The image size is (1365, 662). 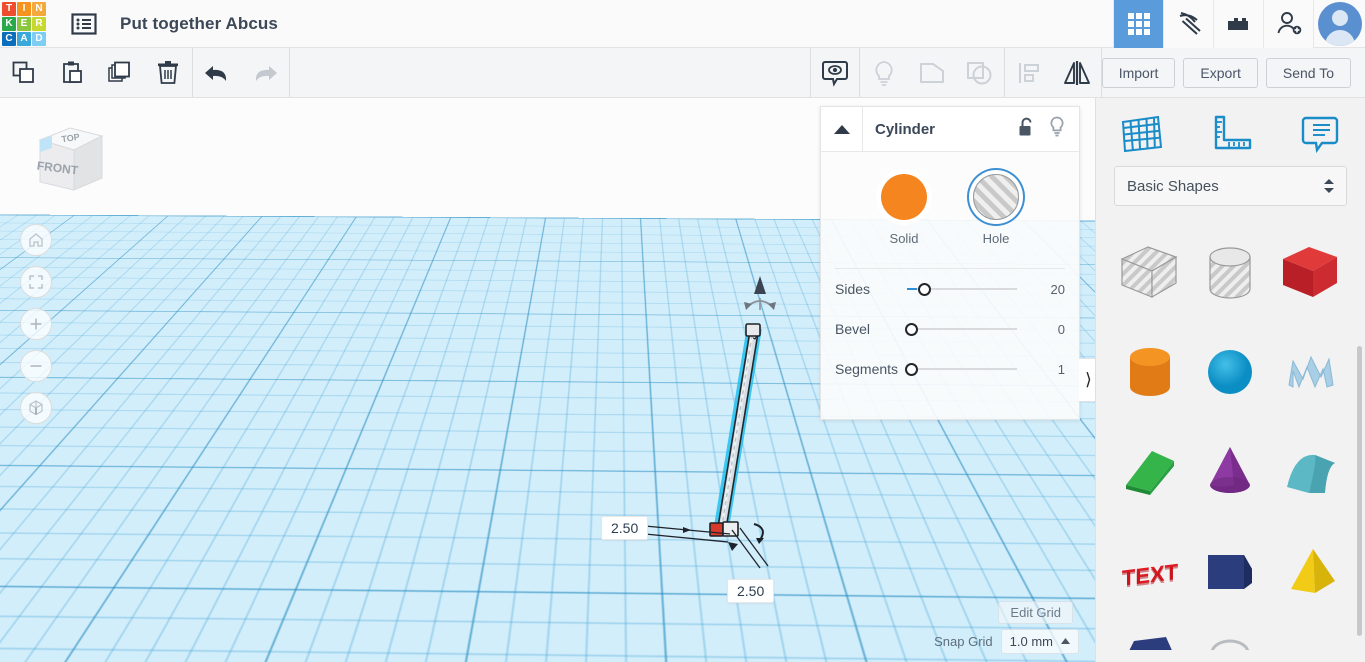 I want to click on bevel-slider, so click(x=968, y=329).